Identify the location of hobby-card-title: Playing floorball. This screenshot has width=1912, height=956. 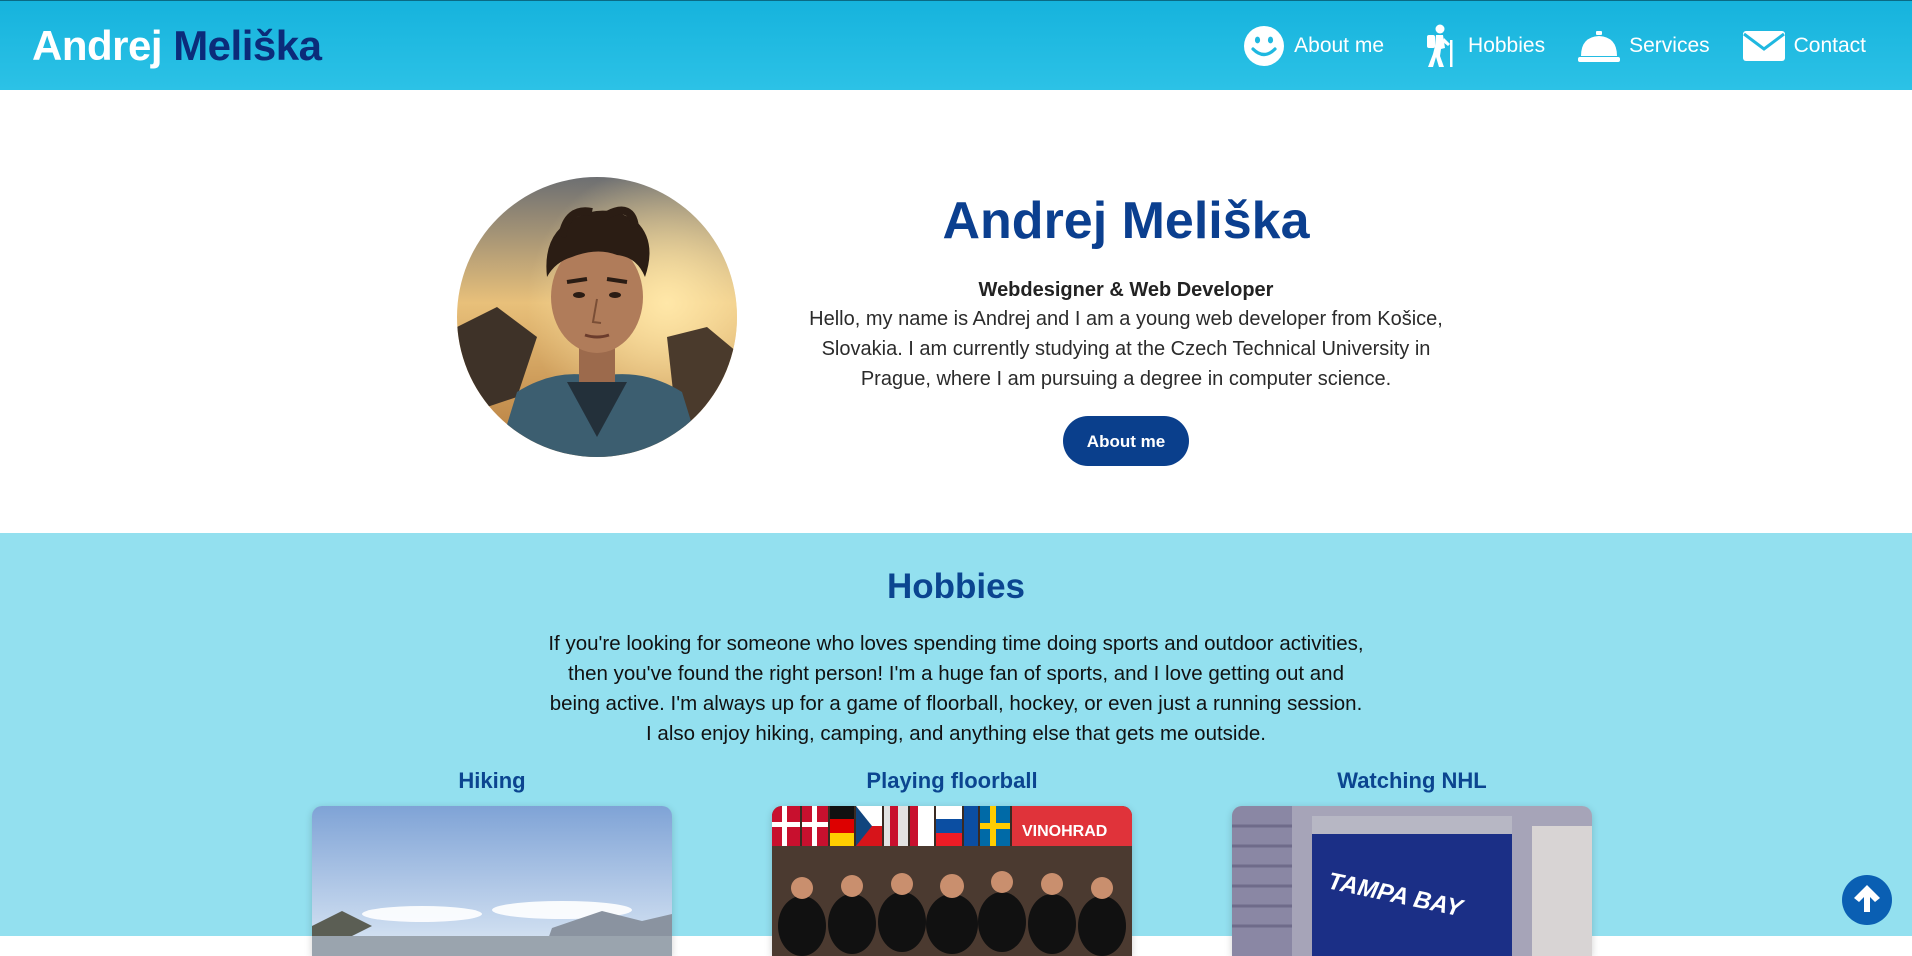
(952, 780).